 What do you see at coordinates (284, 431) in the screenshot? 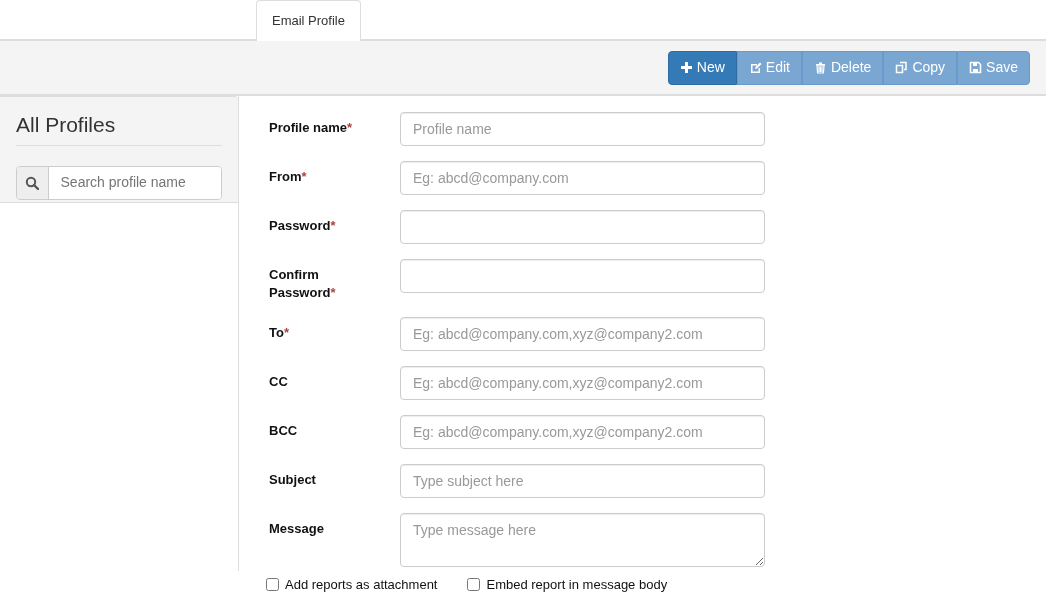
I see `field-label: BCC` at bounding box center [284, 431].